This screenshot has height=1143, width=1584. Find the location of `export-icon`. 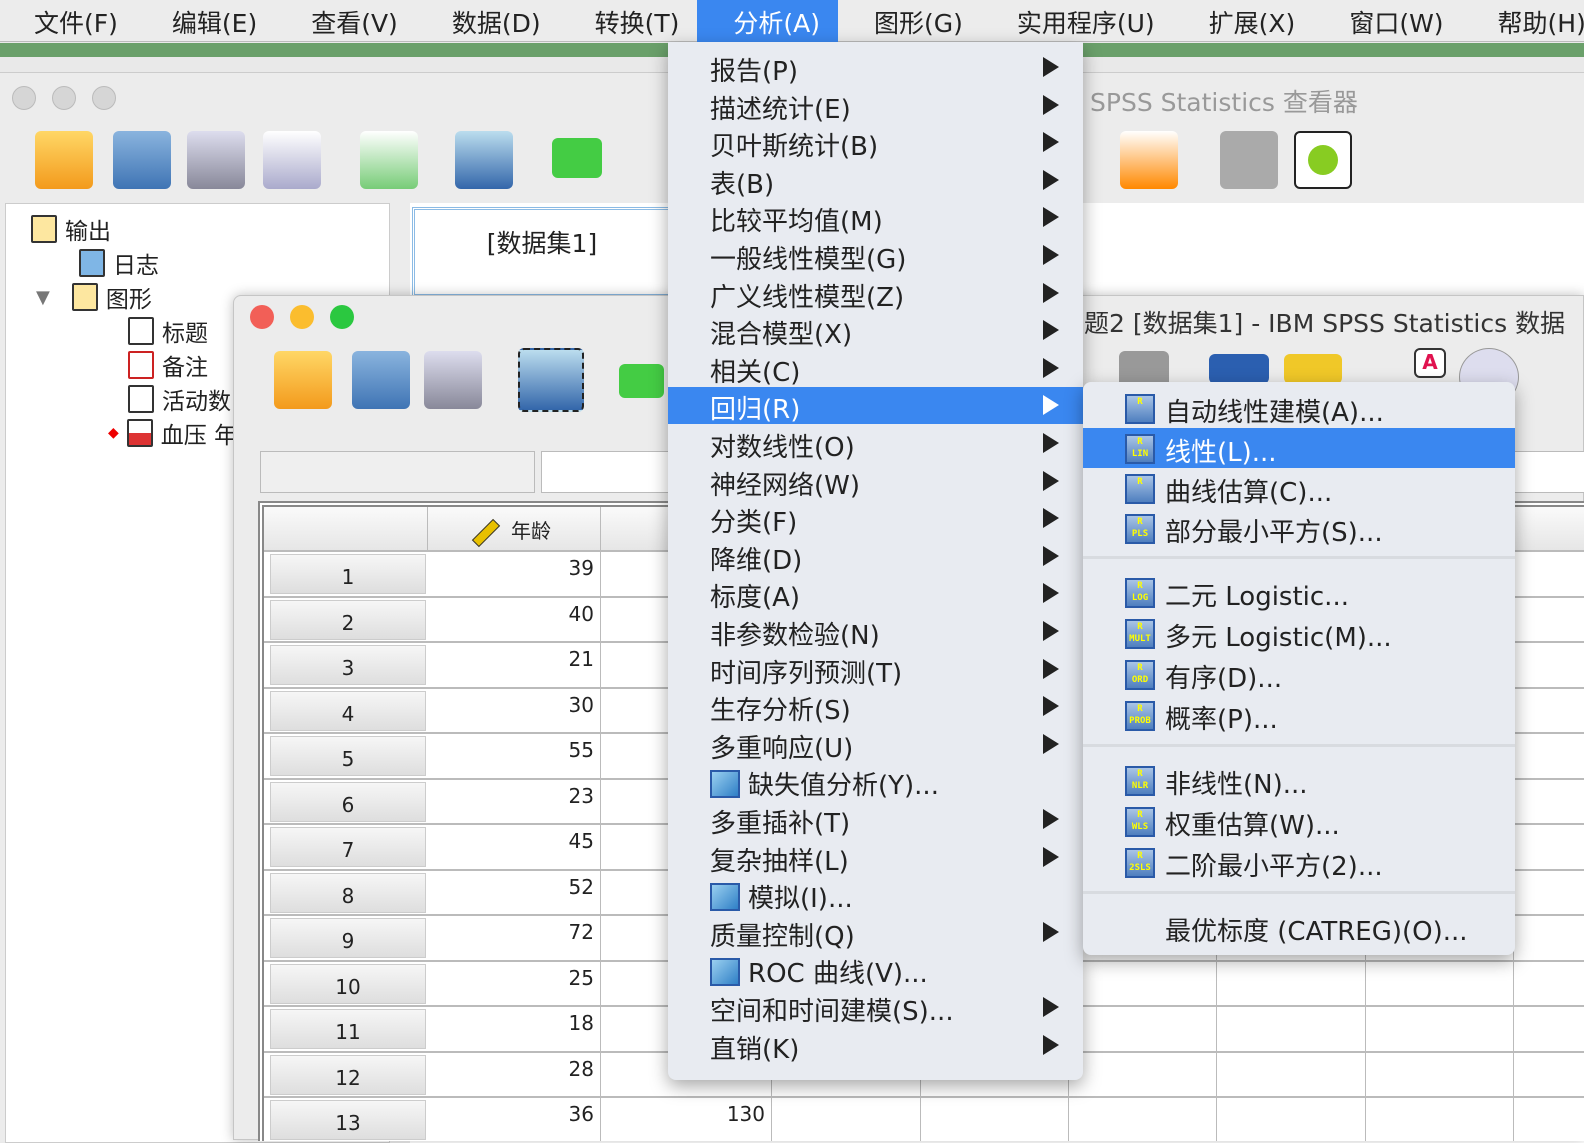

export-icon is located at coordinates (389, 160).